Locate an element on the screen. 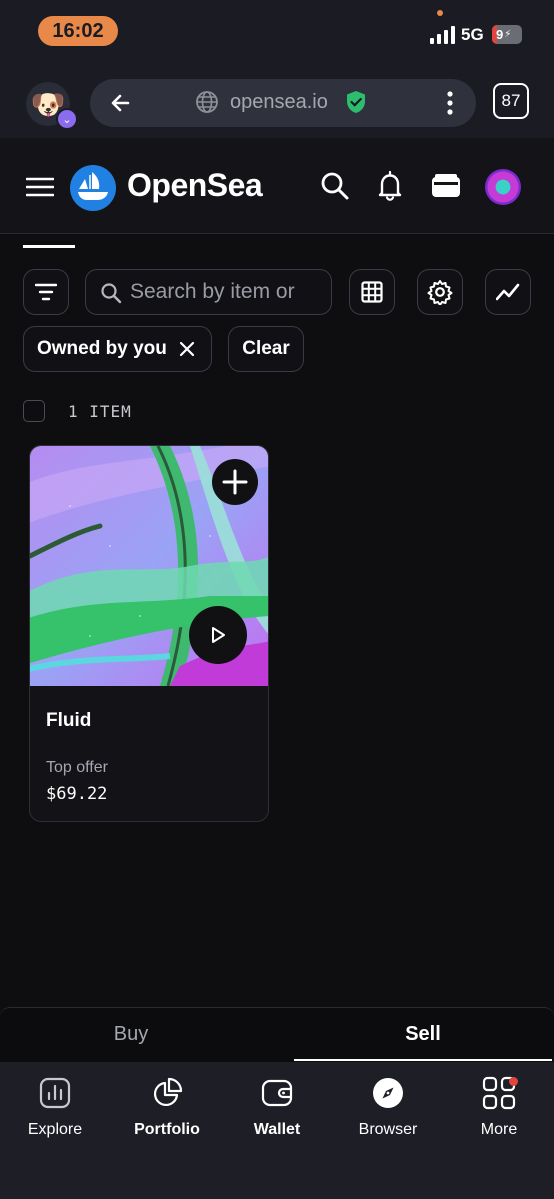 This screenshot has width=554, height=1199. url-text: opensea.io is located at coordinates (279, 102).